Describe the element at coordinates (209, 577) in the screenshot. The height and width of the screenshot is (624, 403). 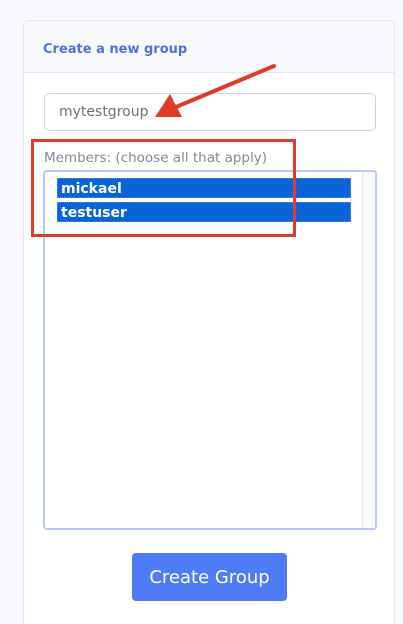
I see `create-group-button: Create Group` at that location.